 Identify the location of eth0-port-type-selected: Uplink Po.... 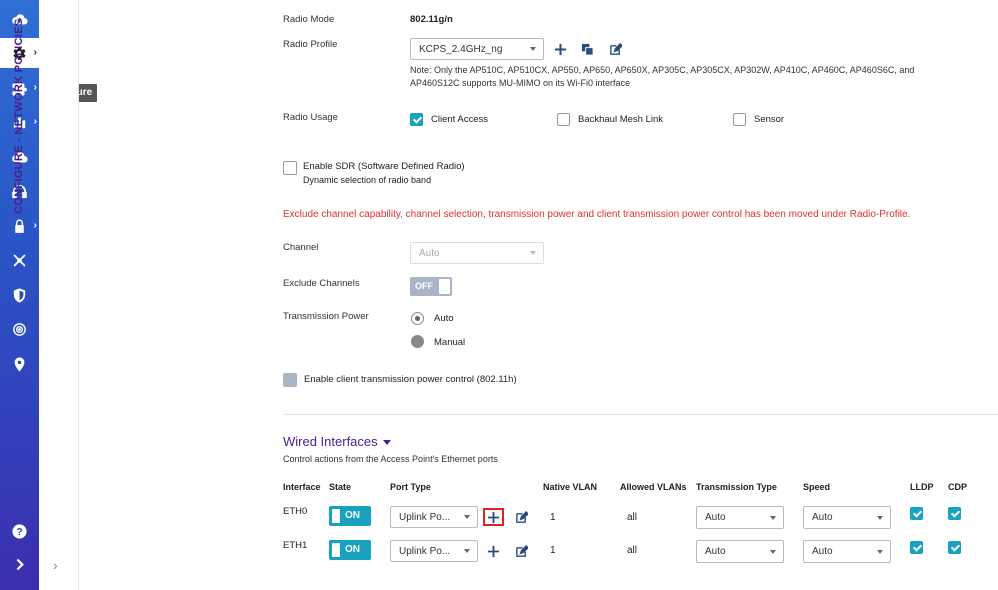
(425, 517).